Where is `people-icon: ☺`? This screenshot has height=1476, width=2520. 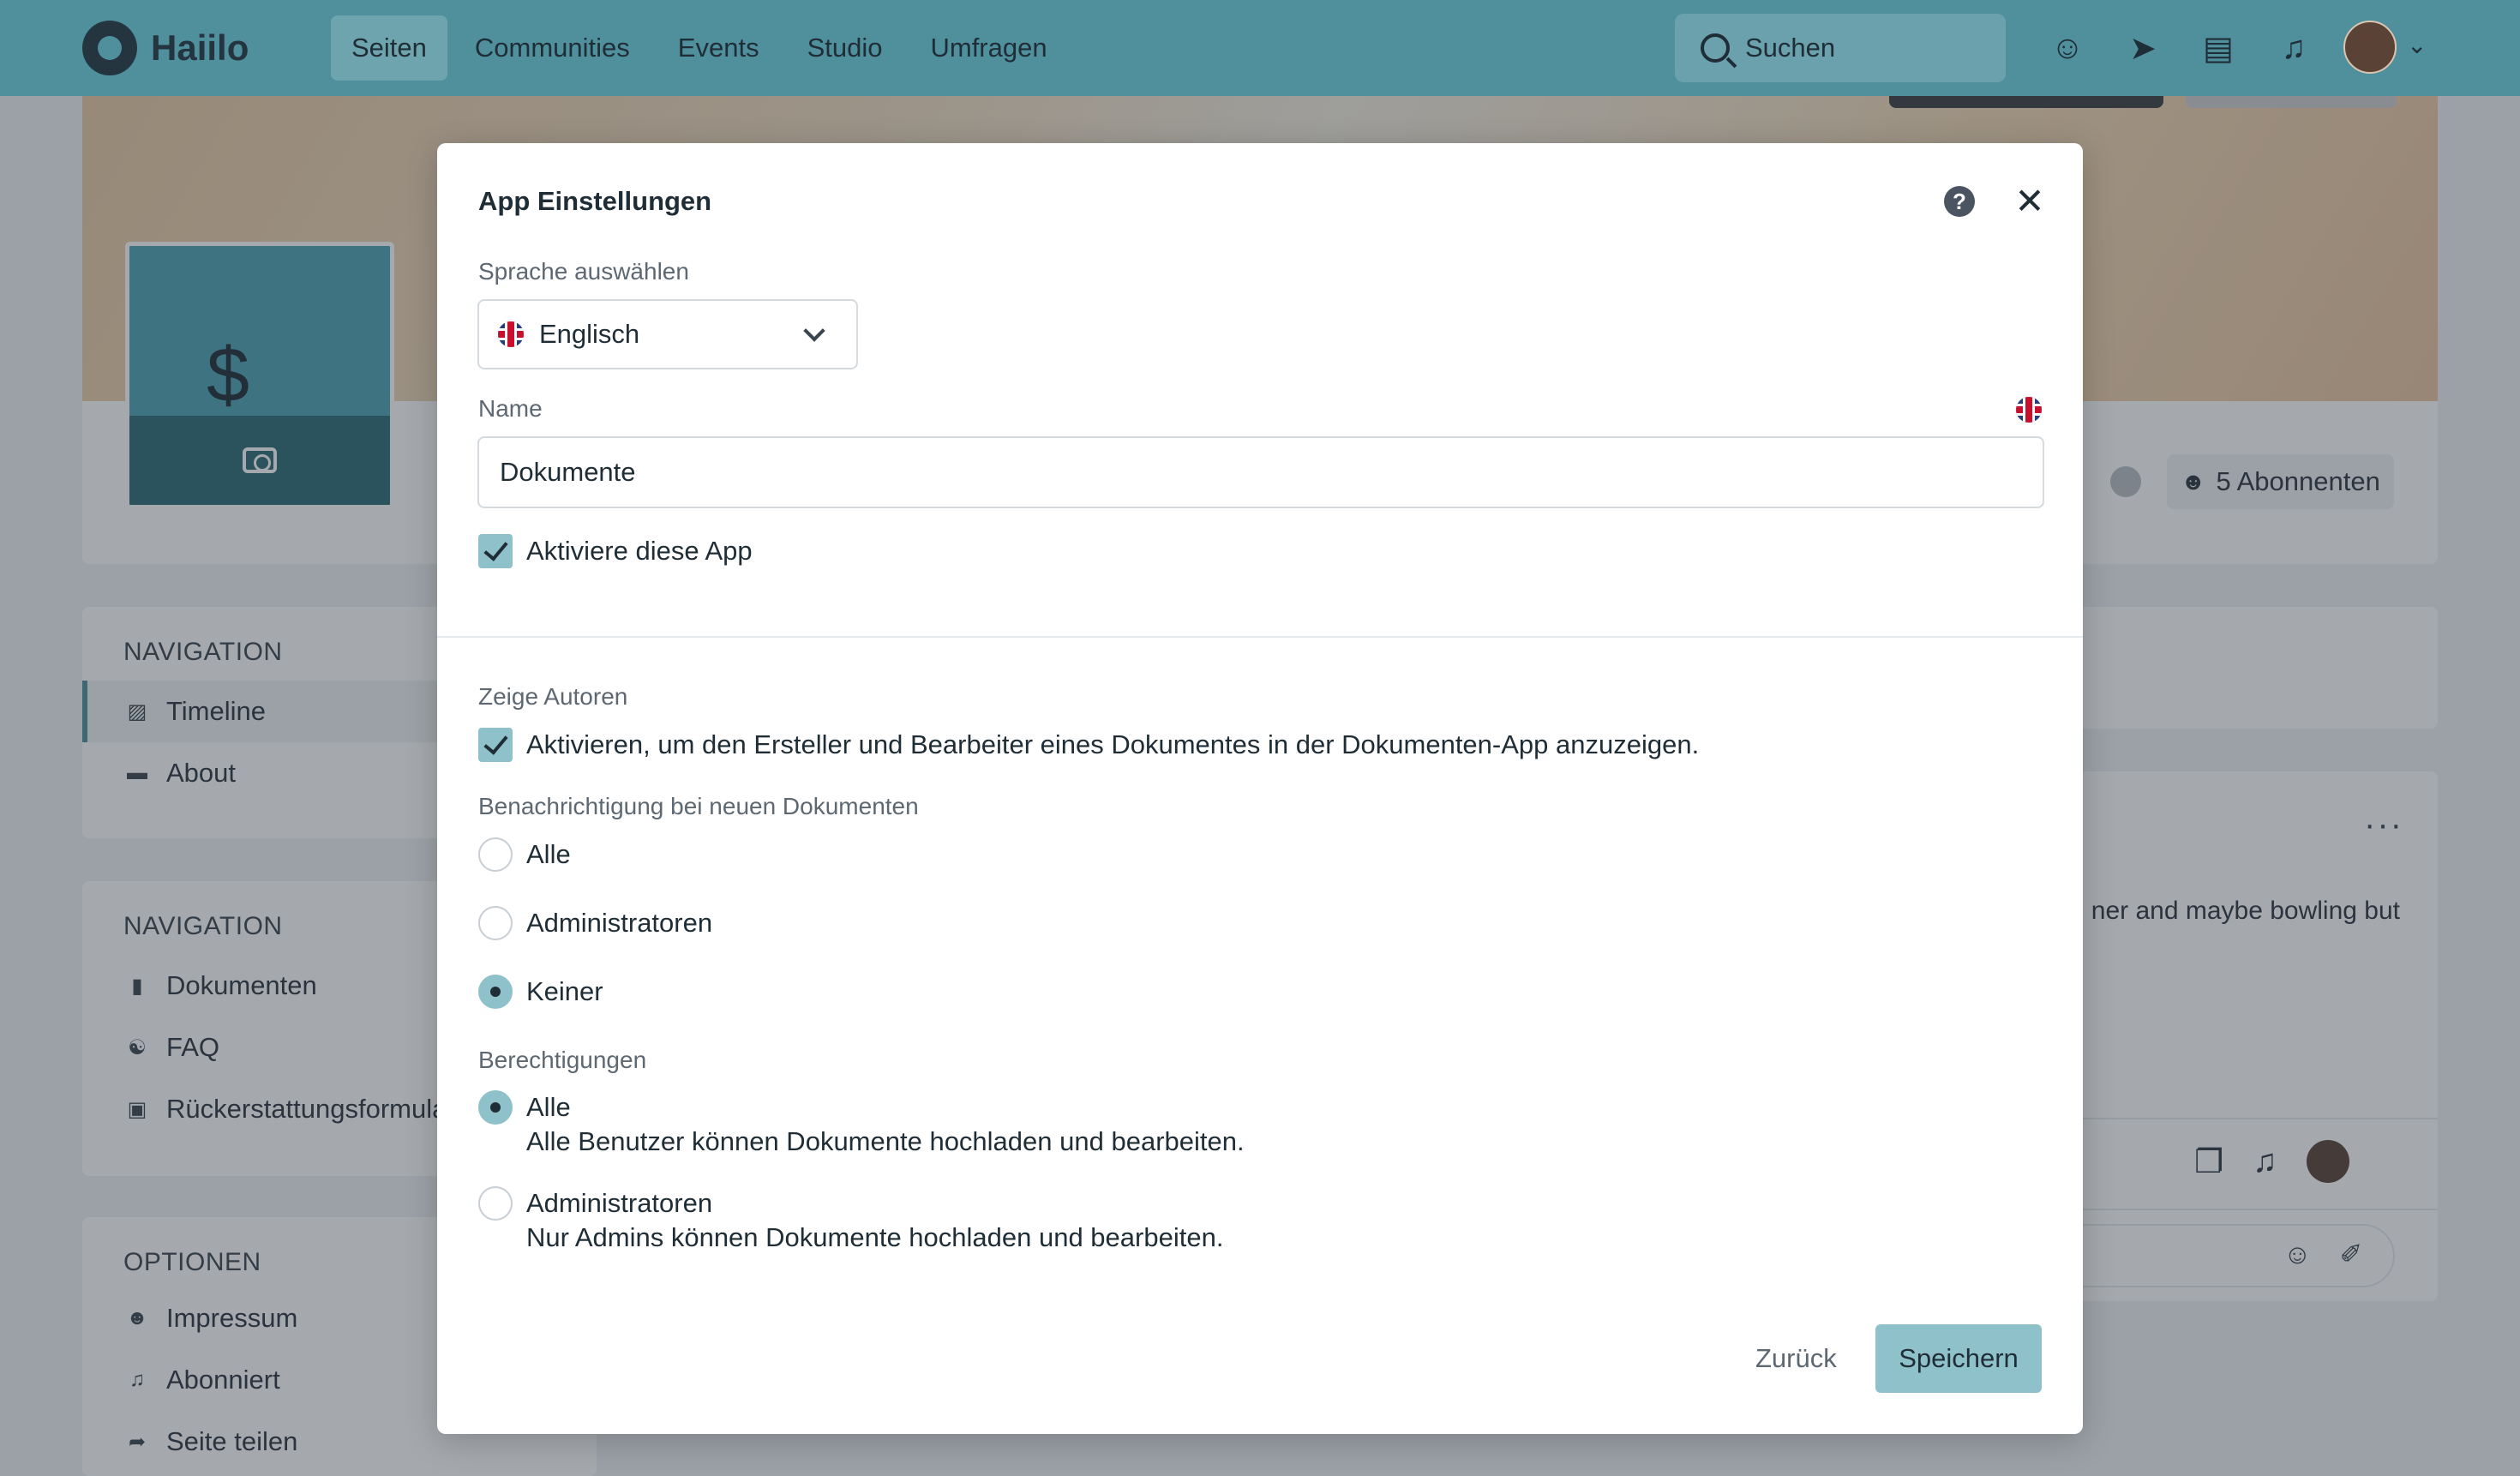
people-icon: ☺ is located at coordinates (2067, 48).